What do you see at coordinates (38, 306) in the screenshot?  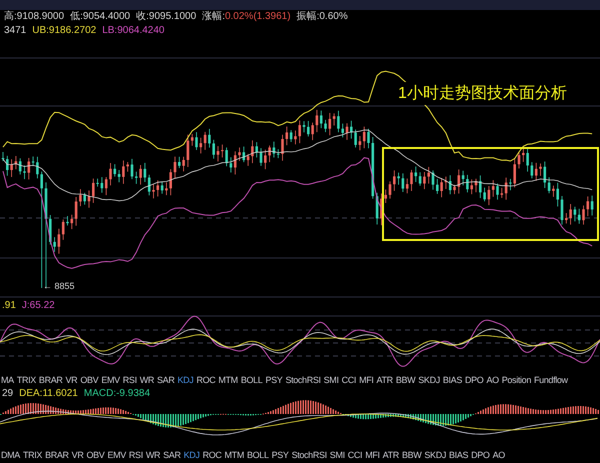 I see `indicator-value: J:65.22` at bounding box center [38, 306].